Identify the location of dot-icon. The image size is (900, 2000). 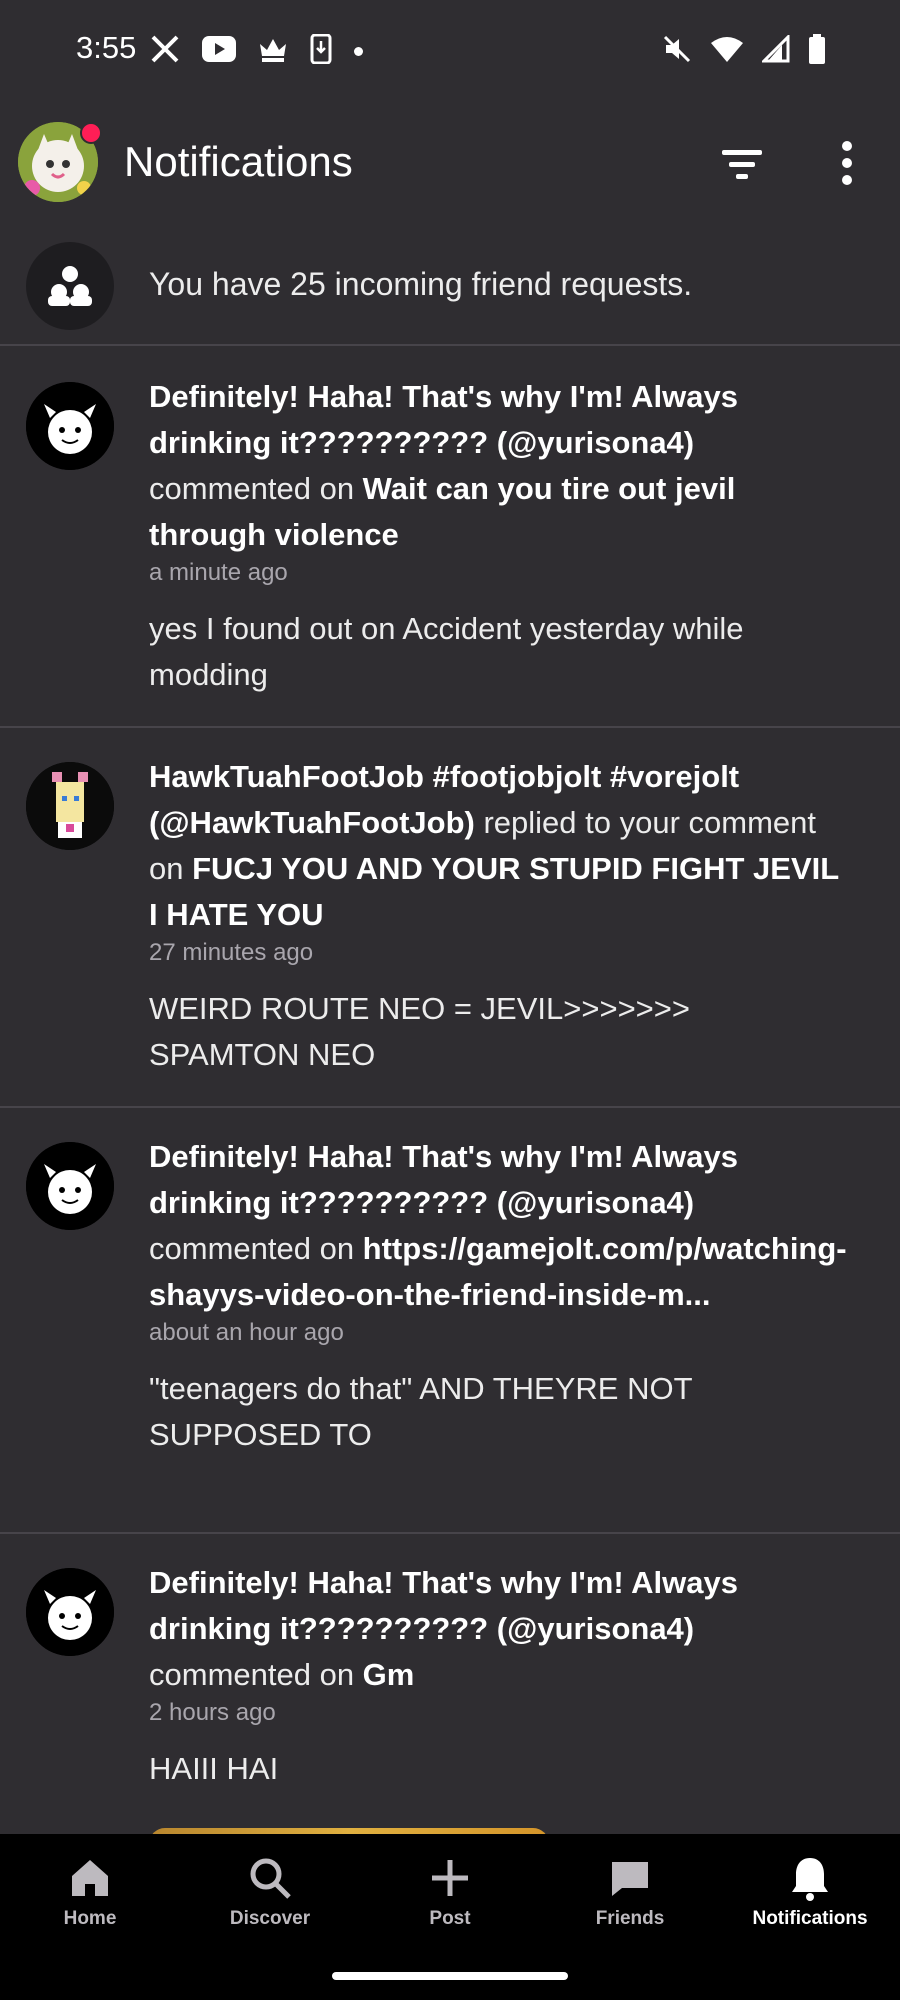
(358, 51).